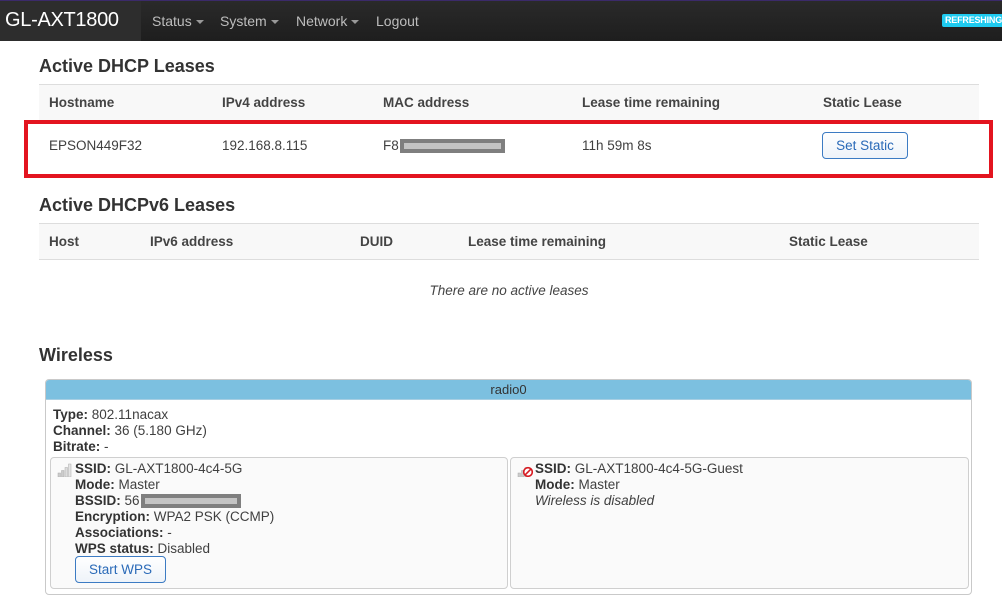 The width and height of the screenshot is (1002, 600). What do you see at coordinates (426, 102) in the screenshot?
I see `col-mac: MAC address` at bounding box center [426, 102].